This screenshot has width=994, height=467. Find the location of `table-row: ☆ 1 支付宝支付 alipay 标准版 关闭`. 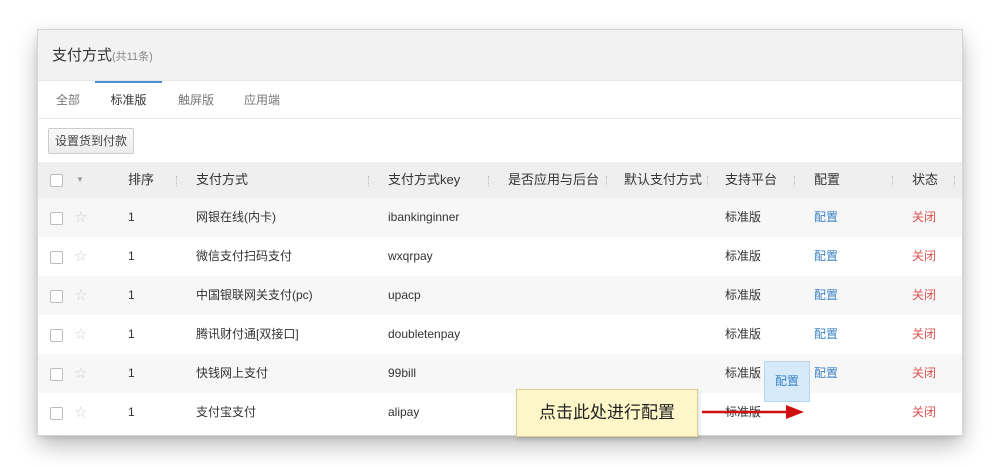

table-row: ☆ 1 支付宝支付 alipay 标准版 关闭 is located at coordinates (500, 412).